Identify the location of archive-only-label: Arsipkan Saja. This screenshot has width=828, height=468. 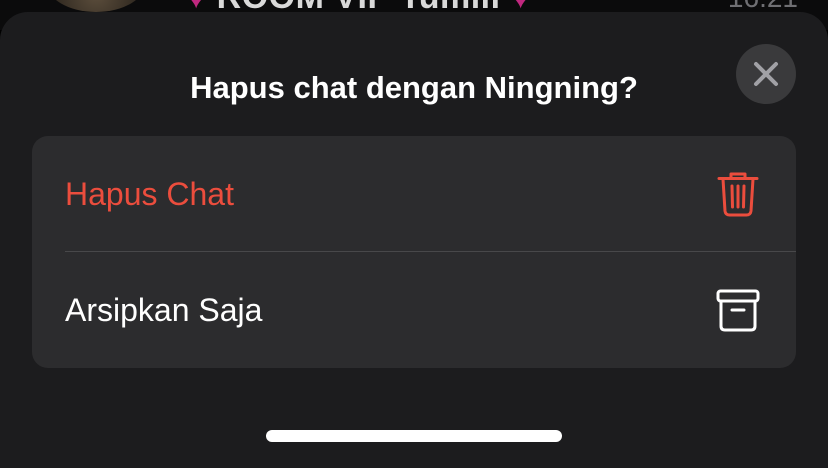
(164, 310).